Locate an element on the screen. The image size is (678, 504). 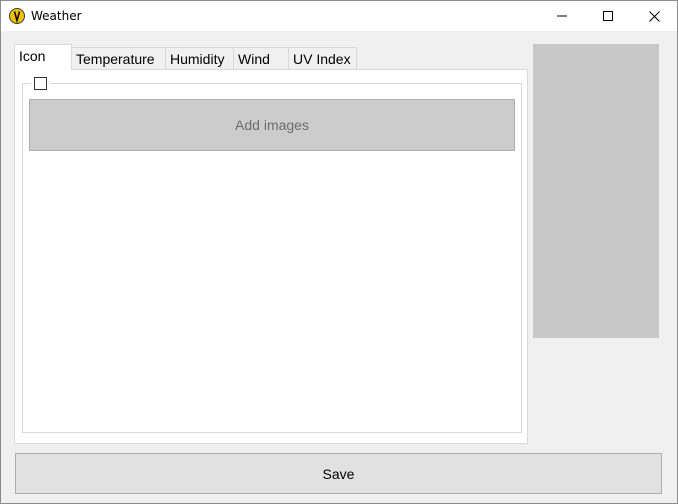
tab-uv-index: UV Index is located at coordinates (322, 58).